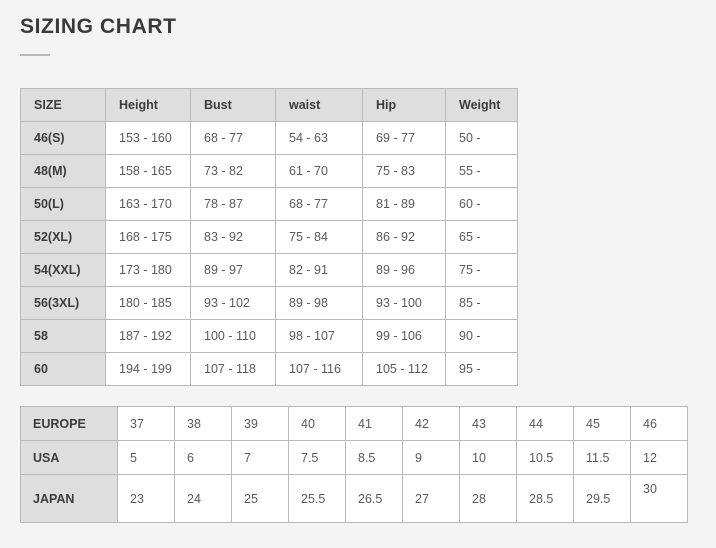  What do you see at coordinates (63, 138) in the screenshot?
I see `cell-size: 46(S)` at bounding box center [63, 138].